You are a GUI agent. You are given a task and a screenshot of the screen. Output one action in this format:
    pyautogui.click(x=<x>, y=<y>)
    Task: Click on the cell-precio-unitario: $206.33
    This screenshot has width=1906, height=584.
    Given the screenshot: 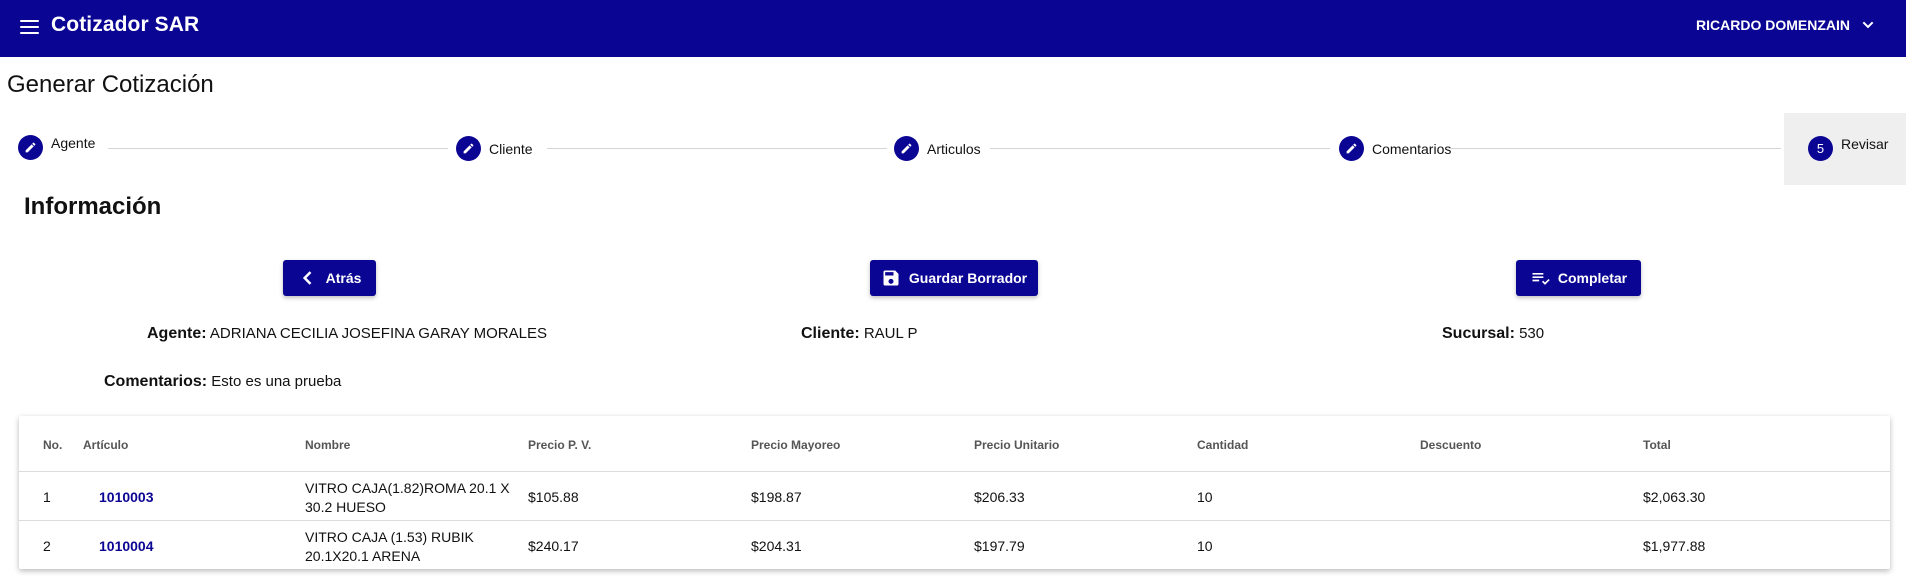 What is the action you would take?
    pyautogui.click(x=999, y=497)
    